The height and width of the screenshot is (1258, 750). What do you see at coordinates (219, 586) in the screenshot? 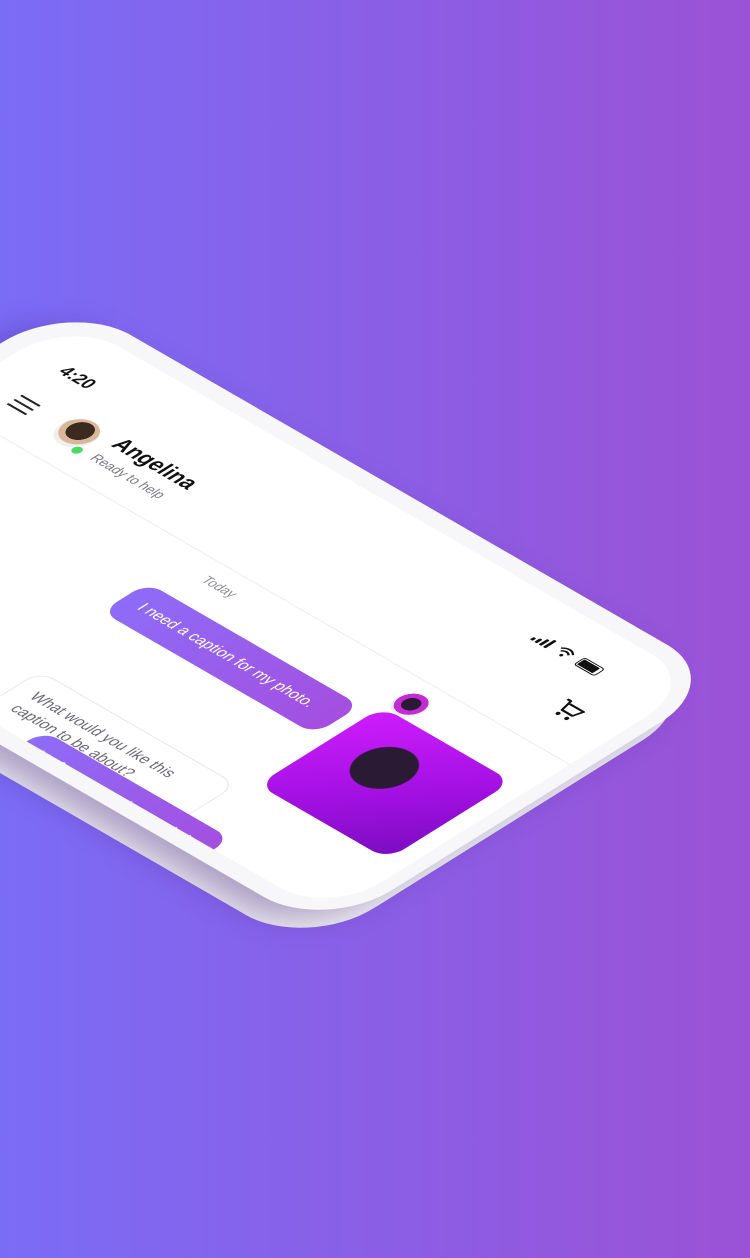
I see `day-separator: Today` at bounding box center [219, 586].